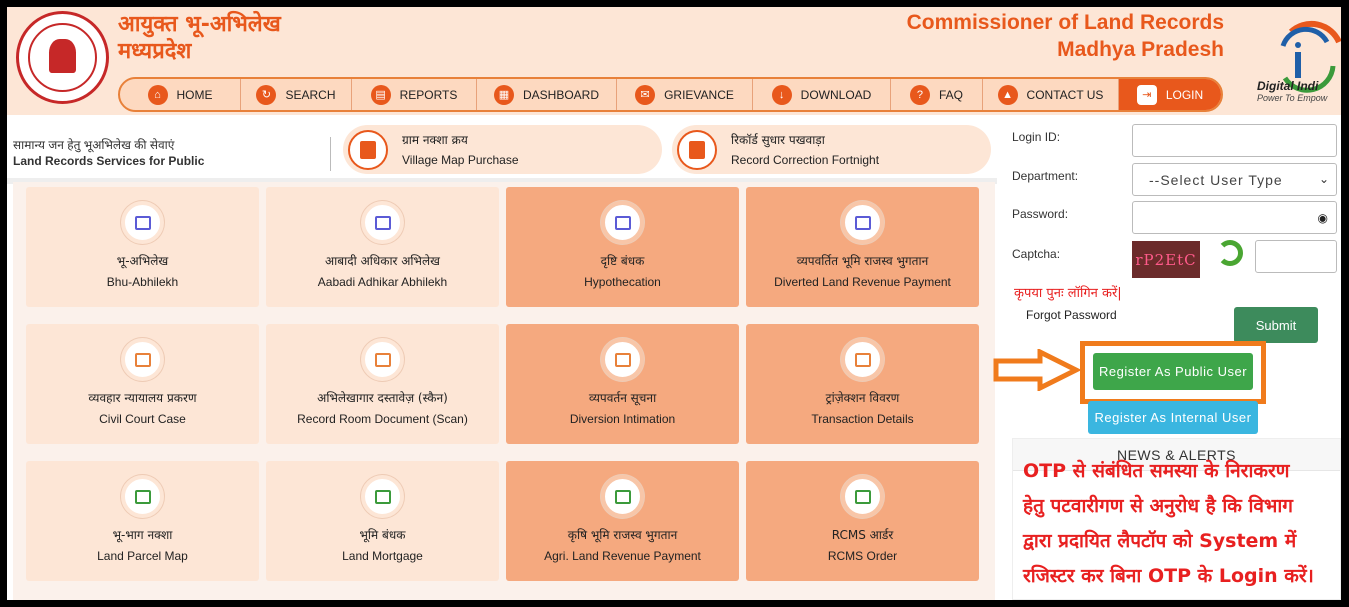  I want to click on password-input: ◉, so click(1234, 217).